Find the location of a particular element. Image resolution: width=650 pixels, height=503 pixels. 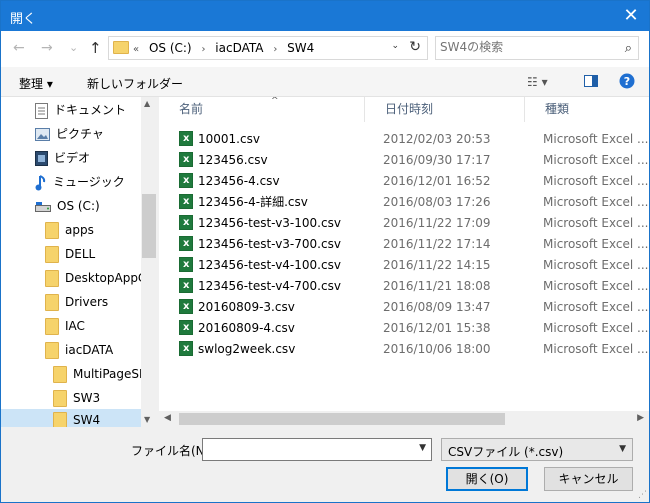

nav-item-label: apps is located at coordinates (79, 230).